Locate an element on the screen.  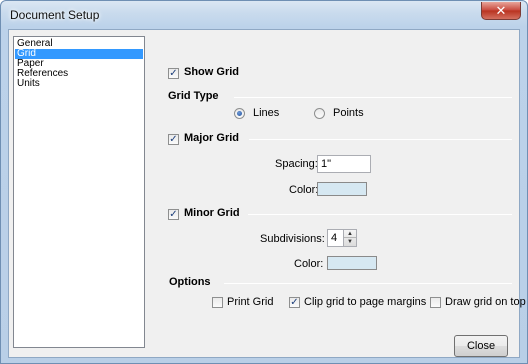
minor-color-label: Color: is located at coordinates (309, 264).